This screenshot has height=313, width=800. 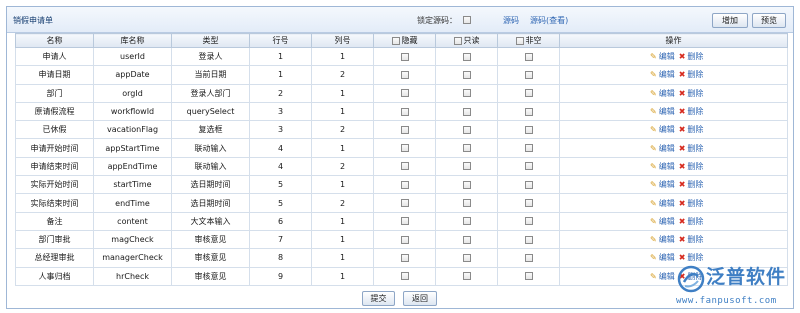 I want to click on add-button: 增加, so click(x=730, y=20).